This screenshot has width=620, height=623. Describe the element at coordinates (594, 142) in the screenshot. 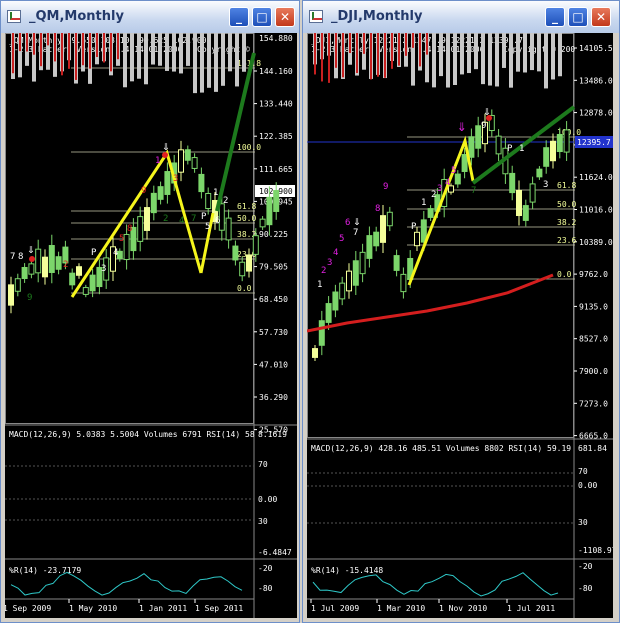

I see `current-price-label: 12395.7` at that location.